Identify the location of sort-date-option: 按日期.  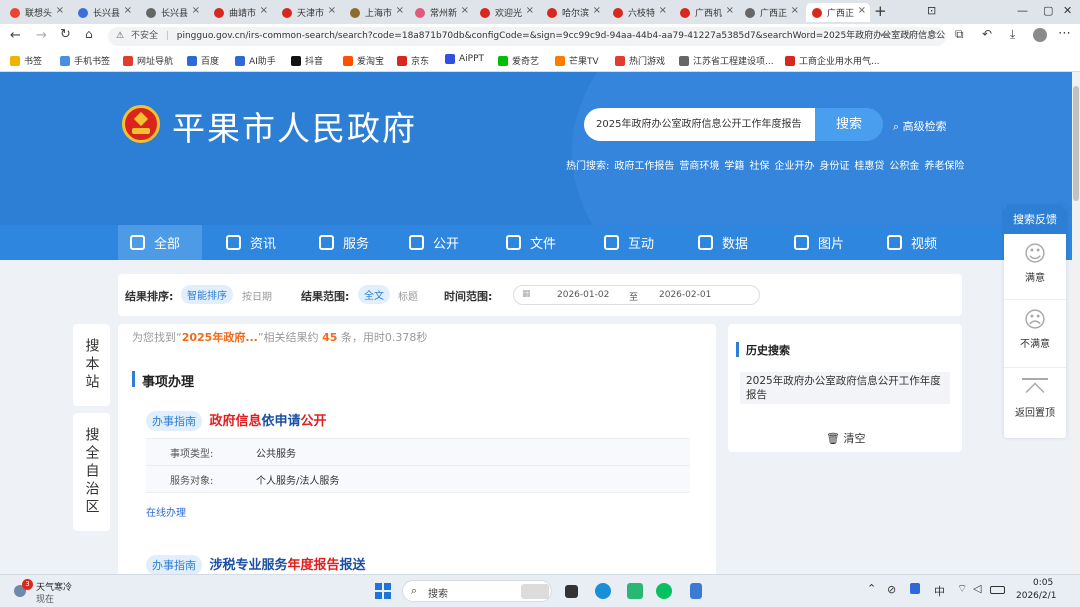
(257, 295).